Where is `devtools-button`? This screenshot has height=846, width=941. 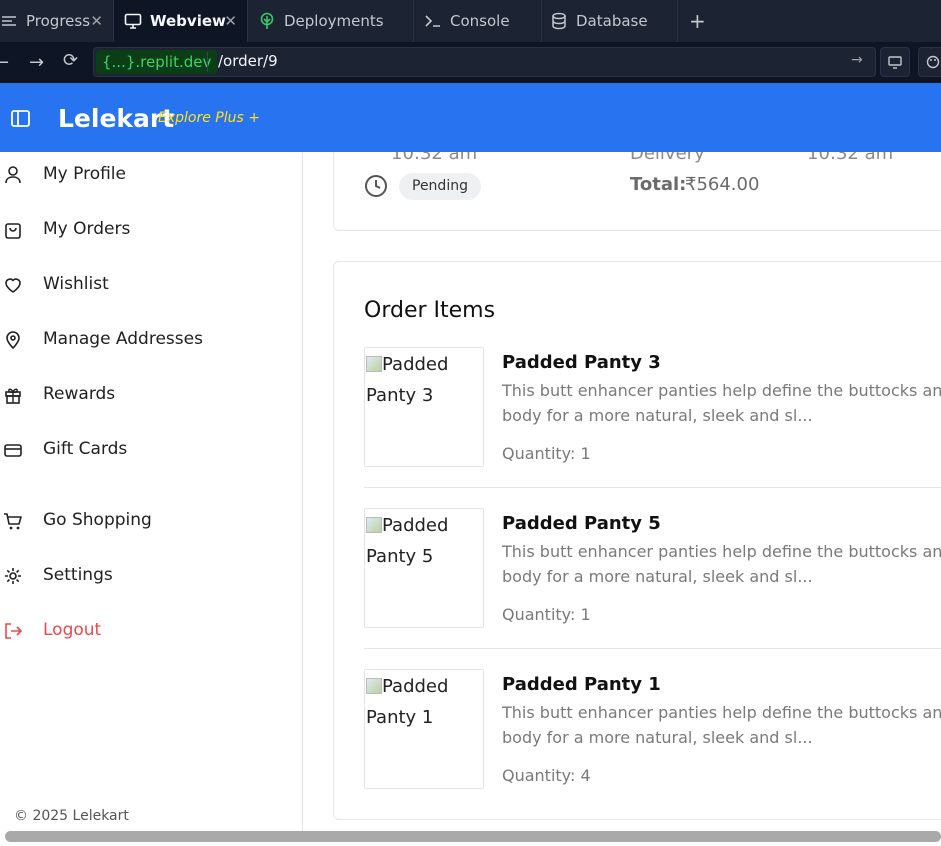 devtools-button is located at coordinates (895, 62).